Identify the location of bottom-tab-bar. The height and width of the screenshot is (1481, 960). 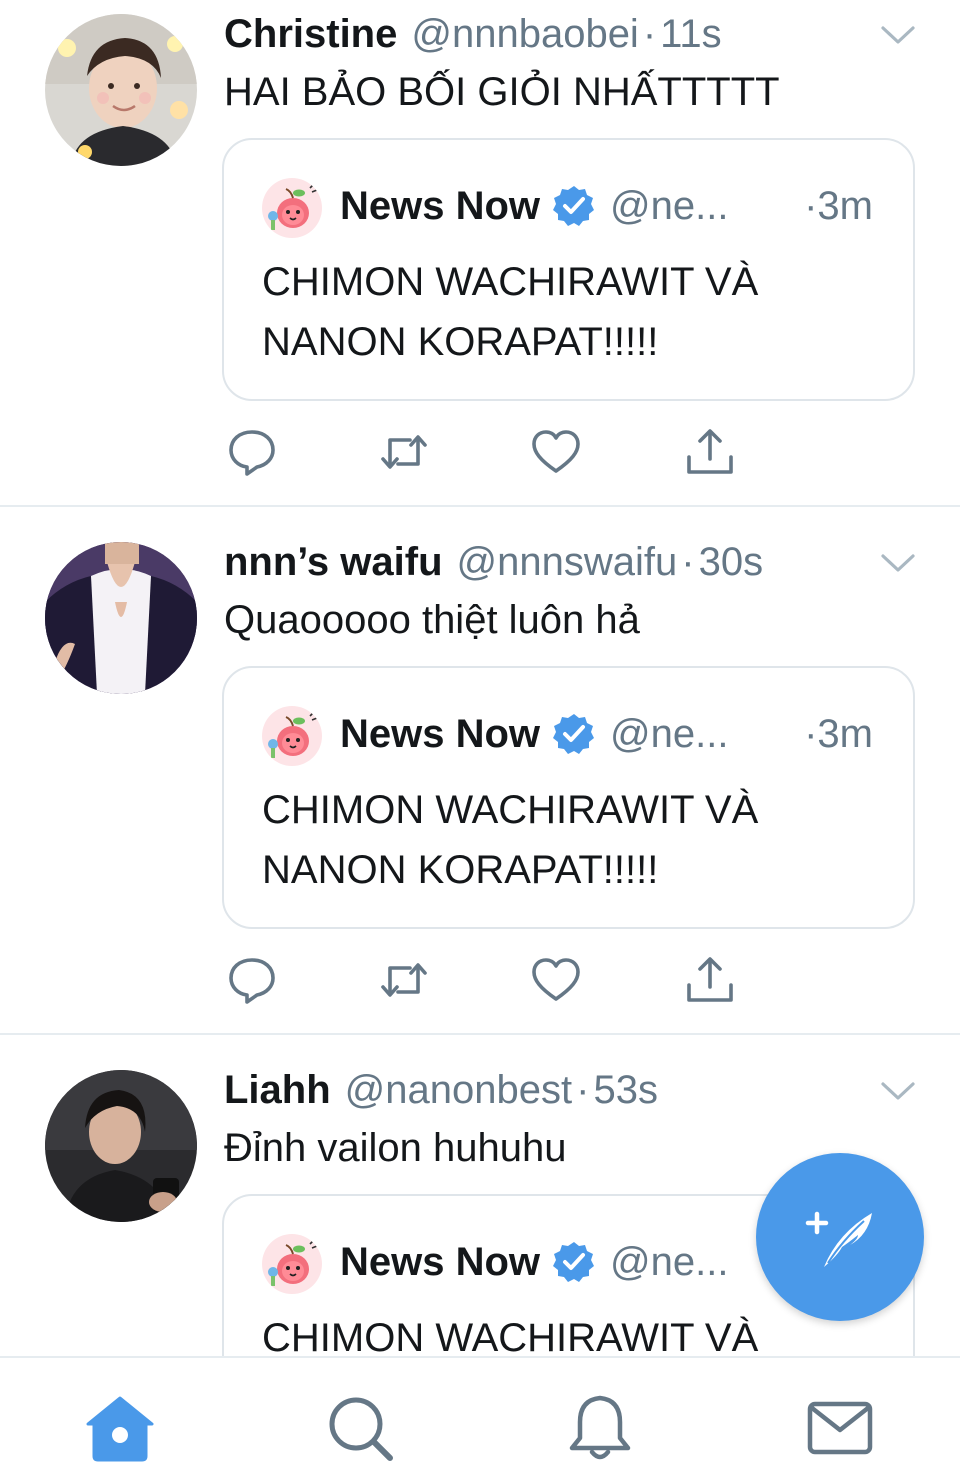
(480, 1418).